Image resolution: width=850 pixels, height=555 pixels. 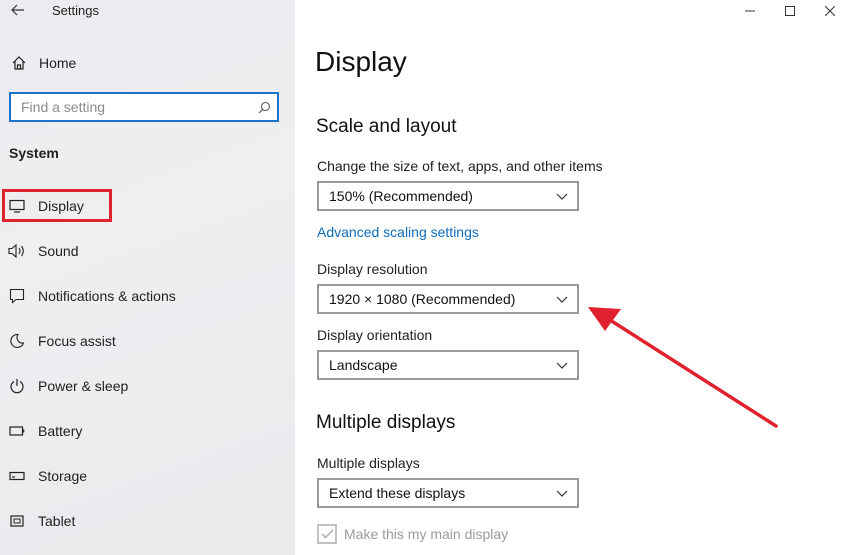 I want to click on sidebar-item-power-sleep: Power & sleep, so click(x=147, y=386).